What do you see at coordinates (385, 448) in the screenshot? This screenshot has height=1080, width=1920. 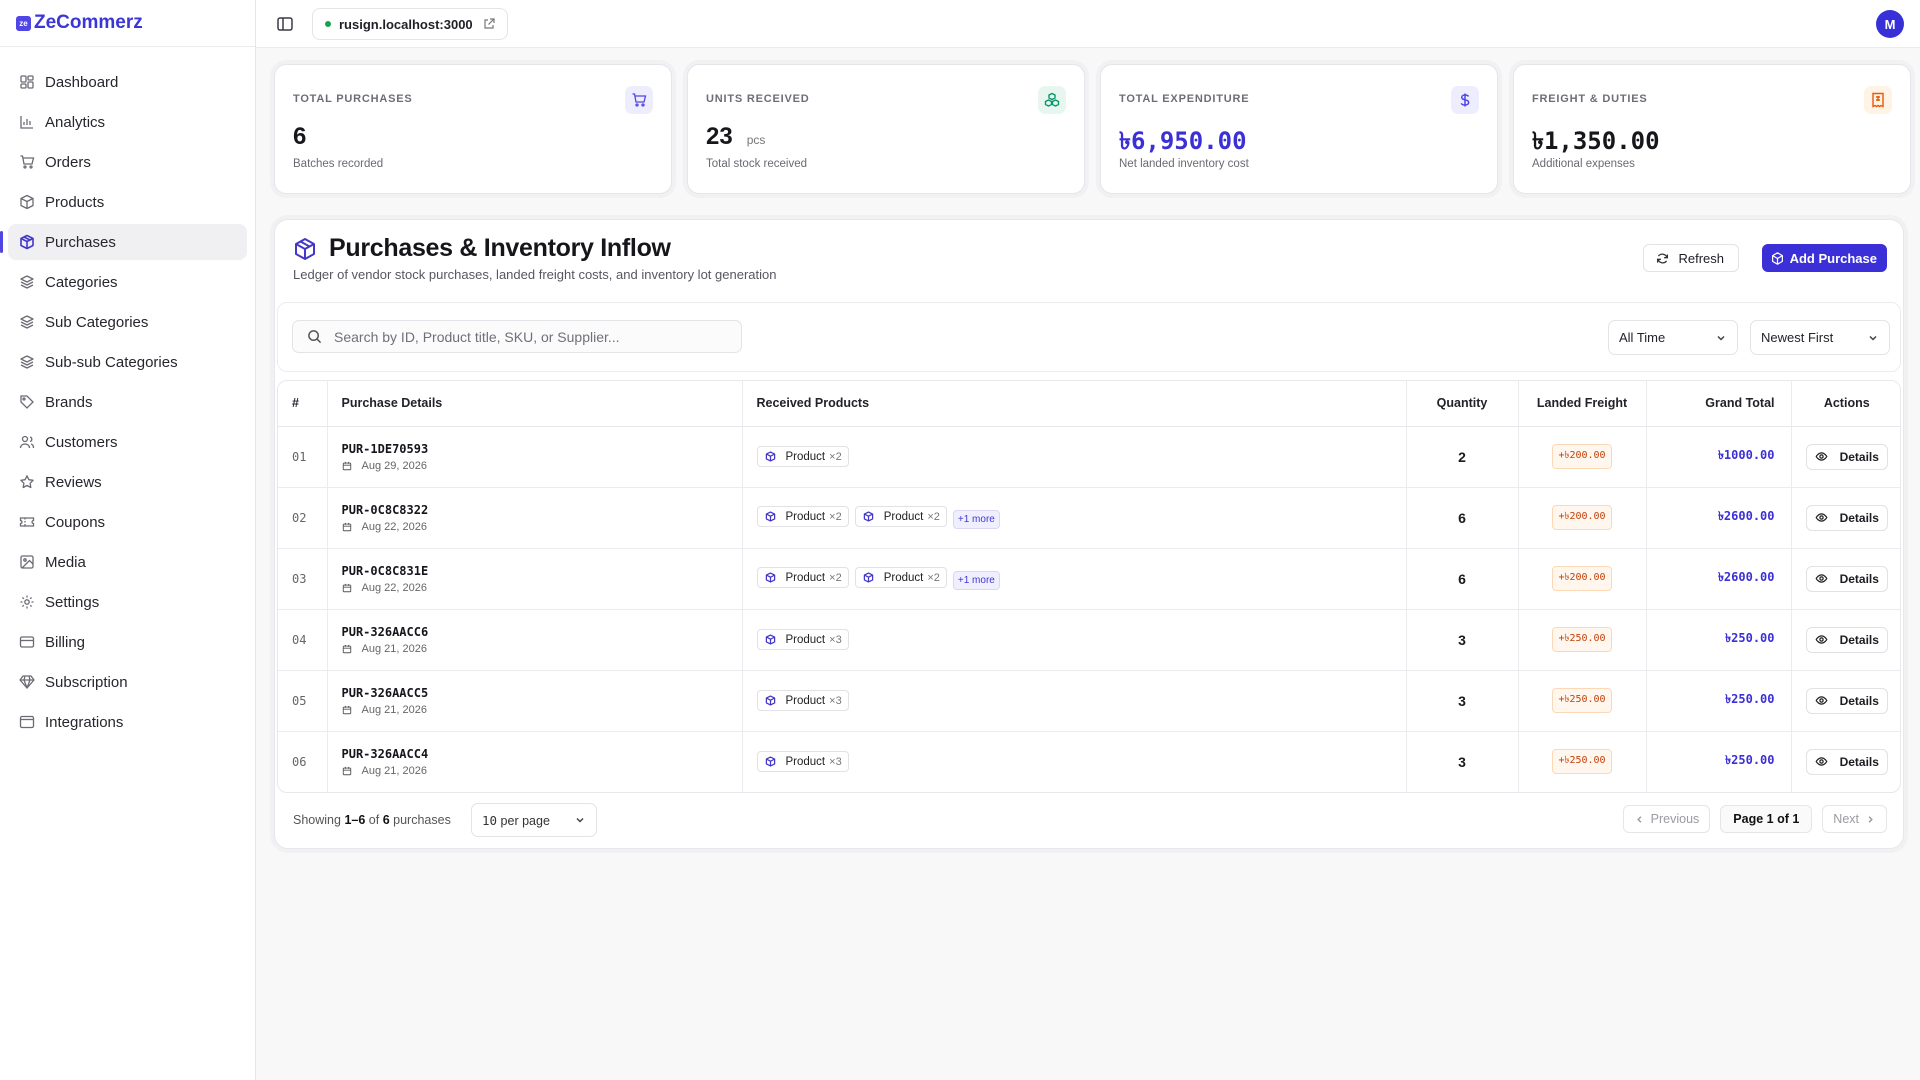 I see `purchase-id: PUR-1DE70593` at bounding box center [385, 448].